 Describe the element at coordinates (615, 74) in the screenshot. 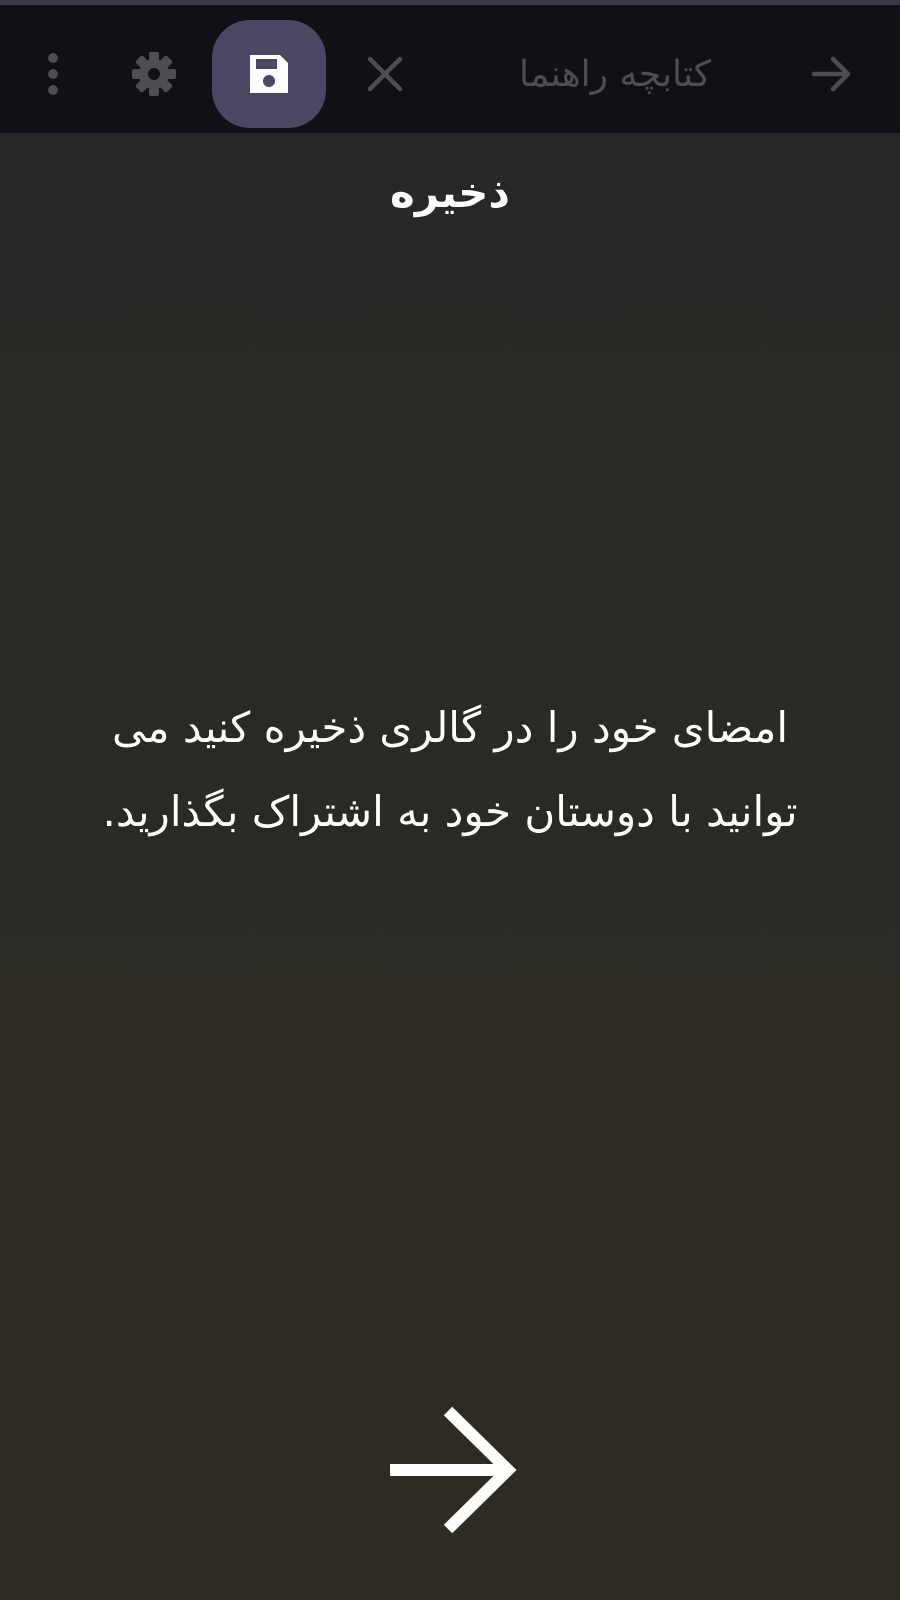

I see `app-title: کتابچه راهنما` at that location.